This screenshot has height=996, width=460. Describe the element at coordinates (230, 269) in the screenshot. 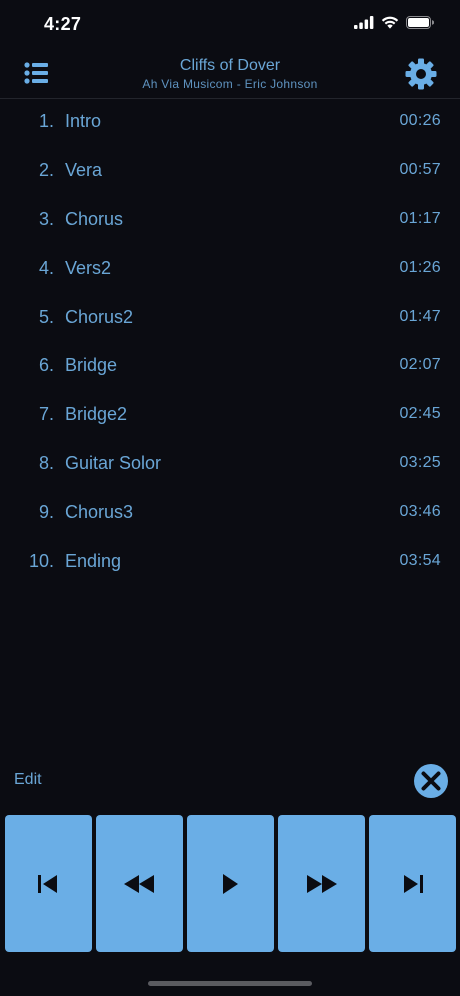

I see `list-item: 4. Vers2 01:26` at that location.